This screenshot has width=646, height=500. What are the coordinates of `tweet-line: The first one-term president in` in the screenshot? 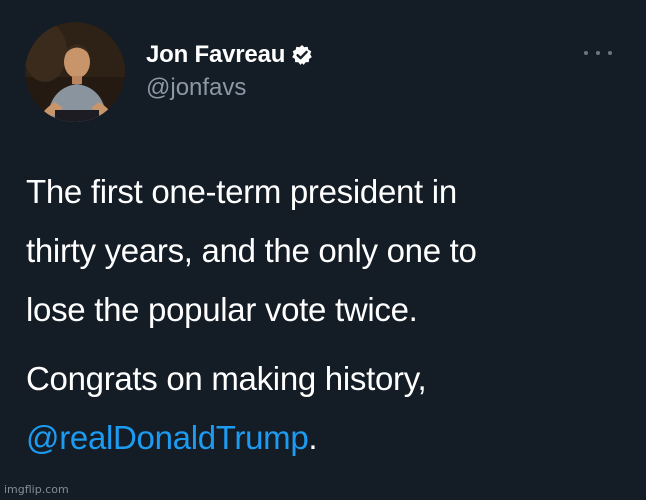 It's located at (241, 191).